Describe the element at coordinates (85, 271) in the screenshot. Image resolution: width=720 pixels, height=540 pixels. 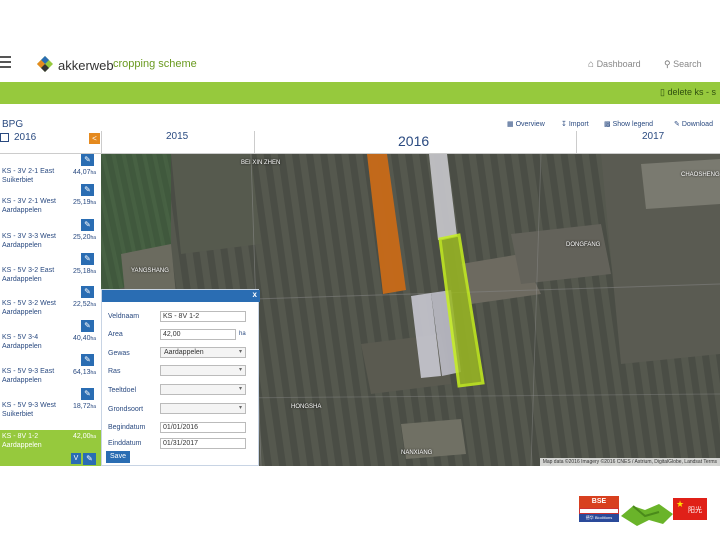
I see `parcel-area: 25,18ha` at that location.